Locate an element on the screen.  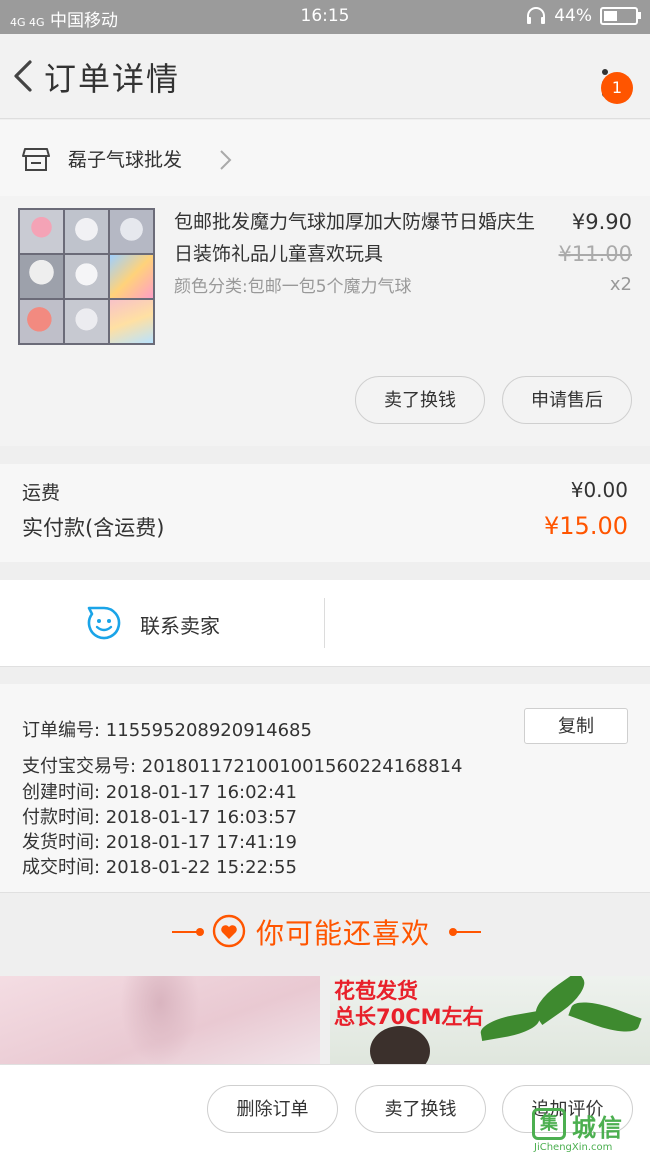
product-sku: 颜色分类:包邮一包5个魔力气球 is located at coordinates (293, 287).